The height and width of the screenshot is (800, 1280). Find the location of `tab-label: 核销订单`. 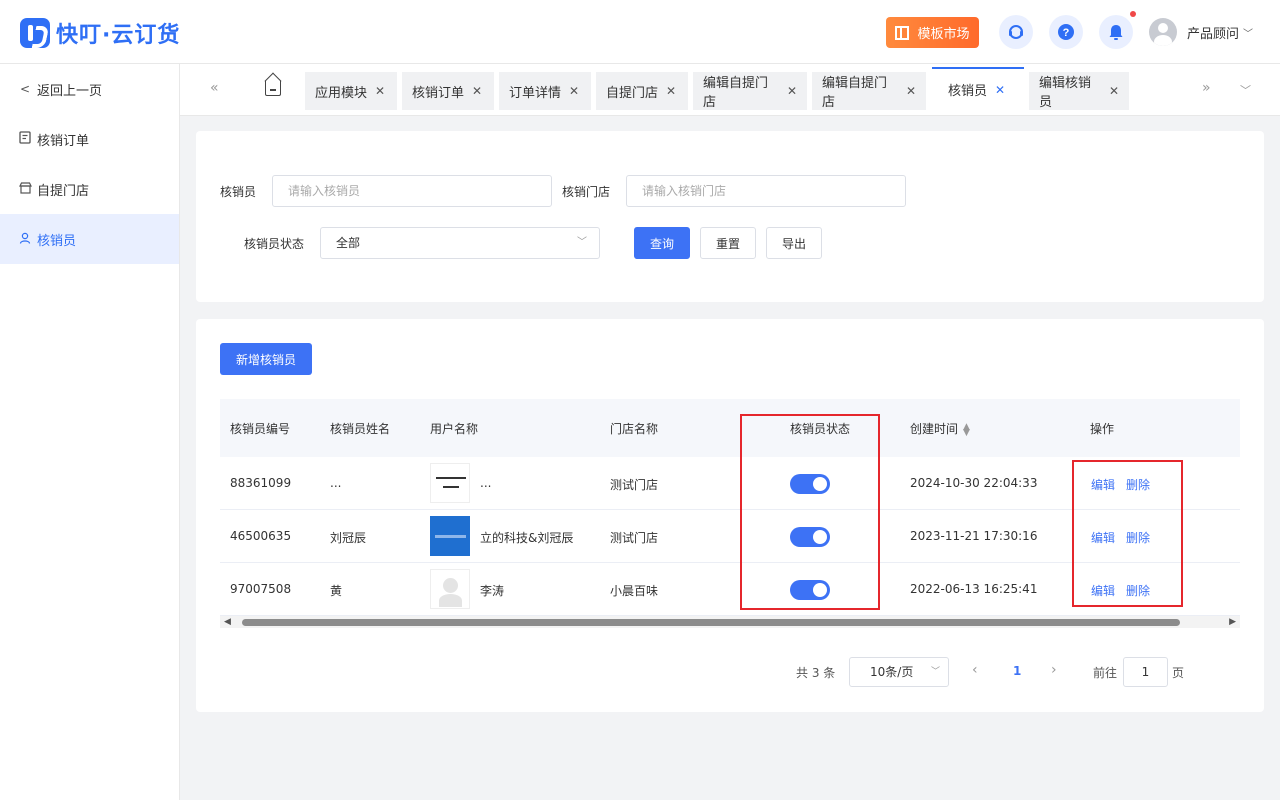

tab-label: 核销订单 is located at coordinates (438, 93).